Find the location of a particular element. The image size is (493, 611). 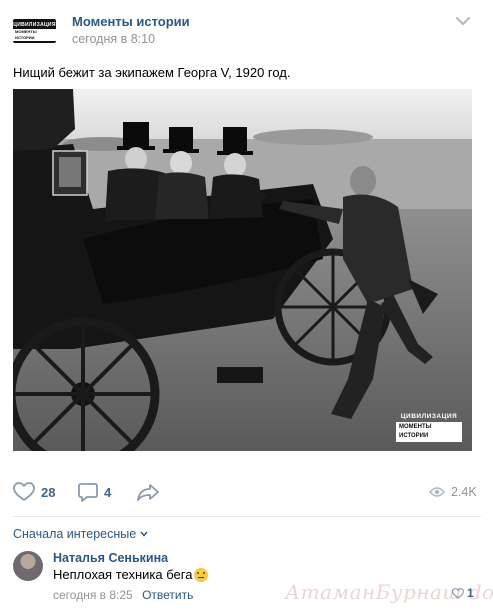

avatar-line-1: ЦИВИЛИЗАЦИЯ is located at coordinates (34, 24).